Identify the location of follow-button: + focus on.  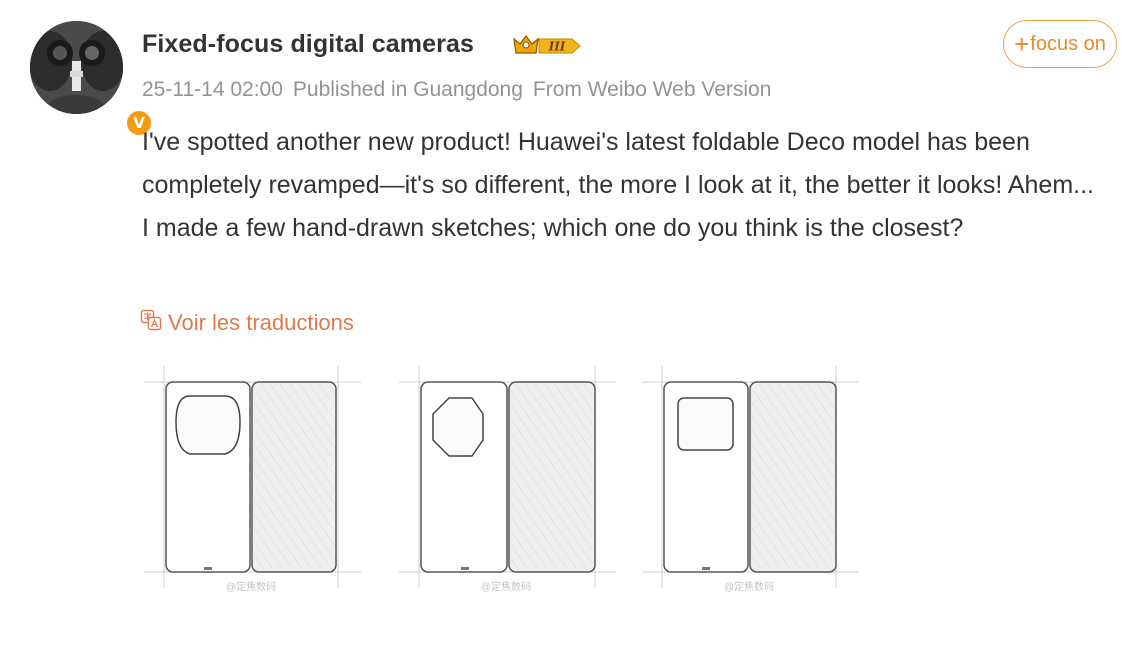
(1060, 44).